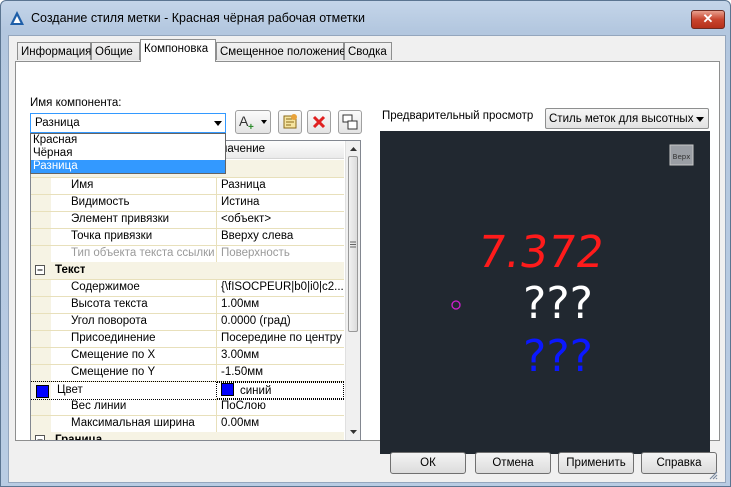 This screenshot has width=731, height=487. Describe the element at coordinates (113, 372) in the screenshot. I see `property-name: Смещение по Y` at that location.